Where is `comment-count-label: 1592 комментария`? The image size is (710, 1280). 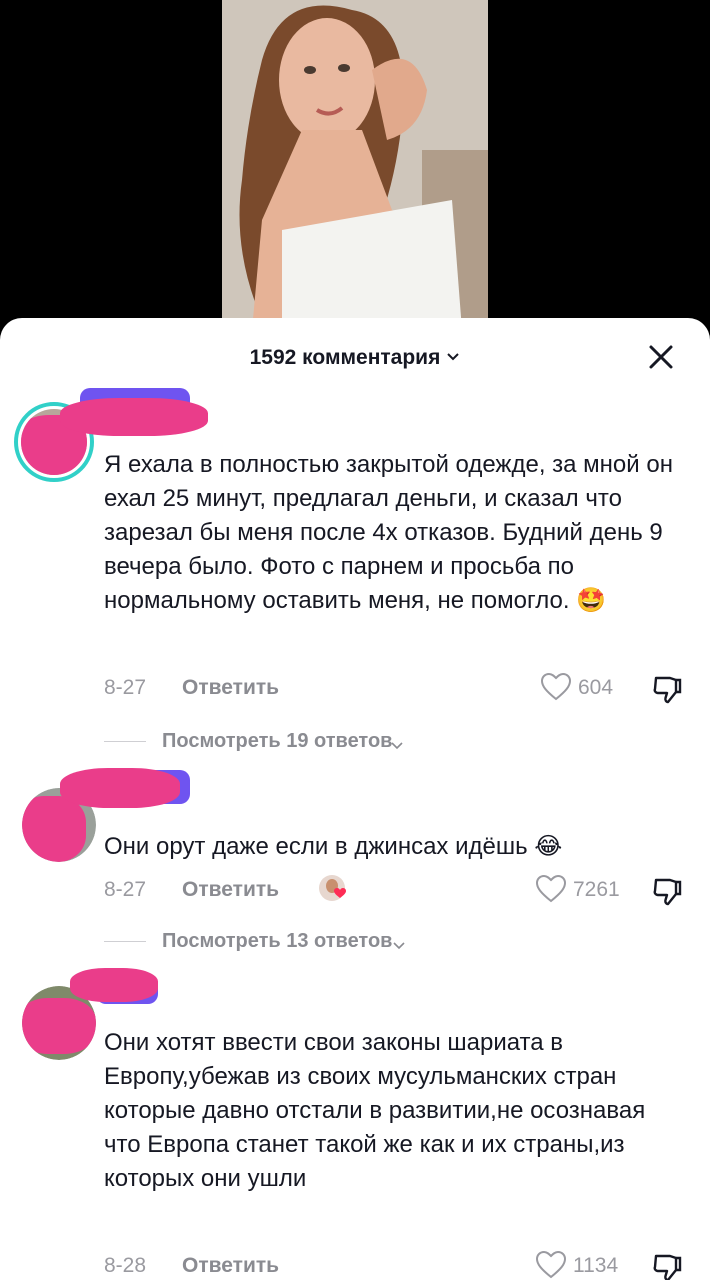
comment-count-label: 1592 комментария is located at coordinates (345, 357).